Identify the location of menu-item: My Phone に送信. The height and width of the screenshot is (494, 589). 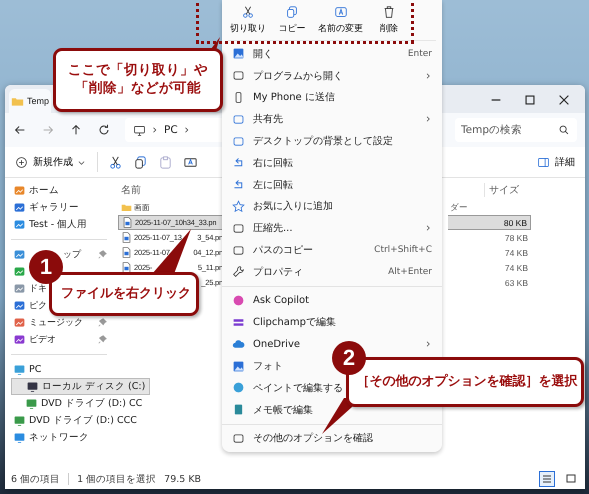
(294, 97).